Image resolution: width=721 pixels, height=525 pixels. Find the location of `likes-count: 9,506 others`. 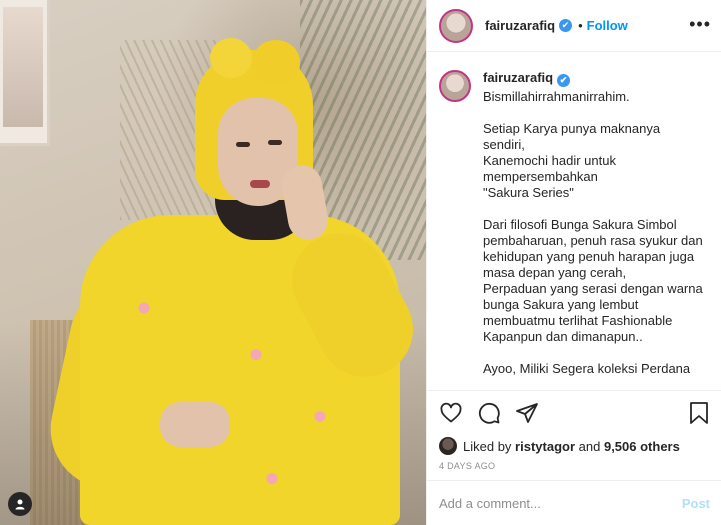

likes-count: 9,506 others is located at coordinates (642, 446).